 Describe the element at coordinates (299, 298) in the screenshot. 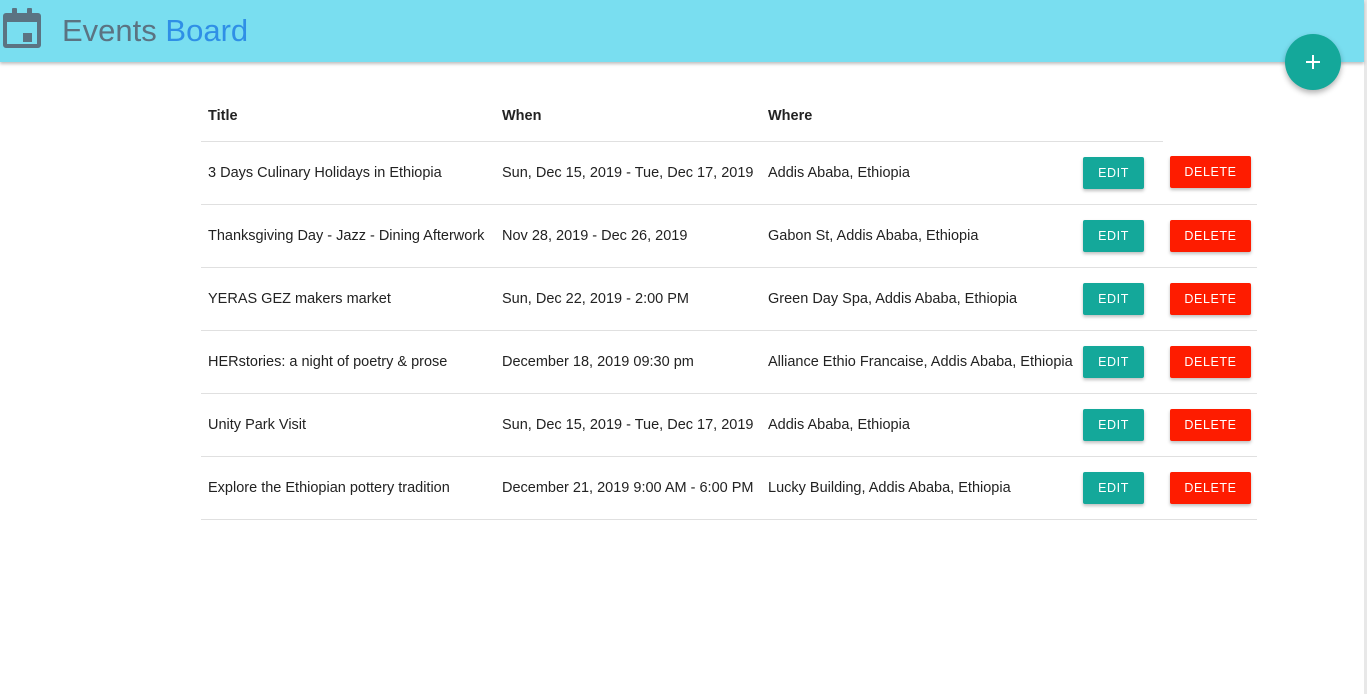

I see `event-title: YERAS GEZ makers market` at that location.